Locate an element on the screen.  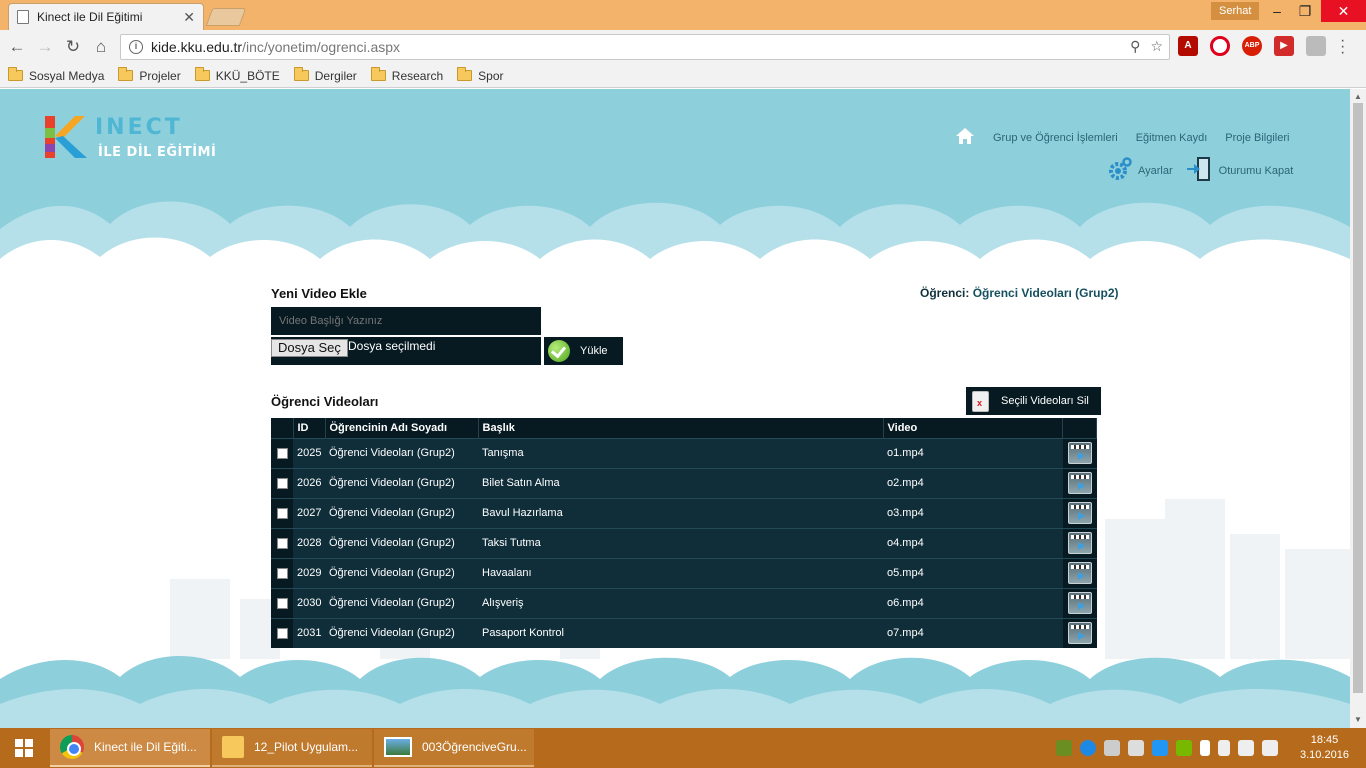
tray-skype-icon is located at coordinates (1088, 748).